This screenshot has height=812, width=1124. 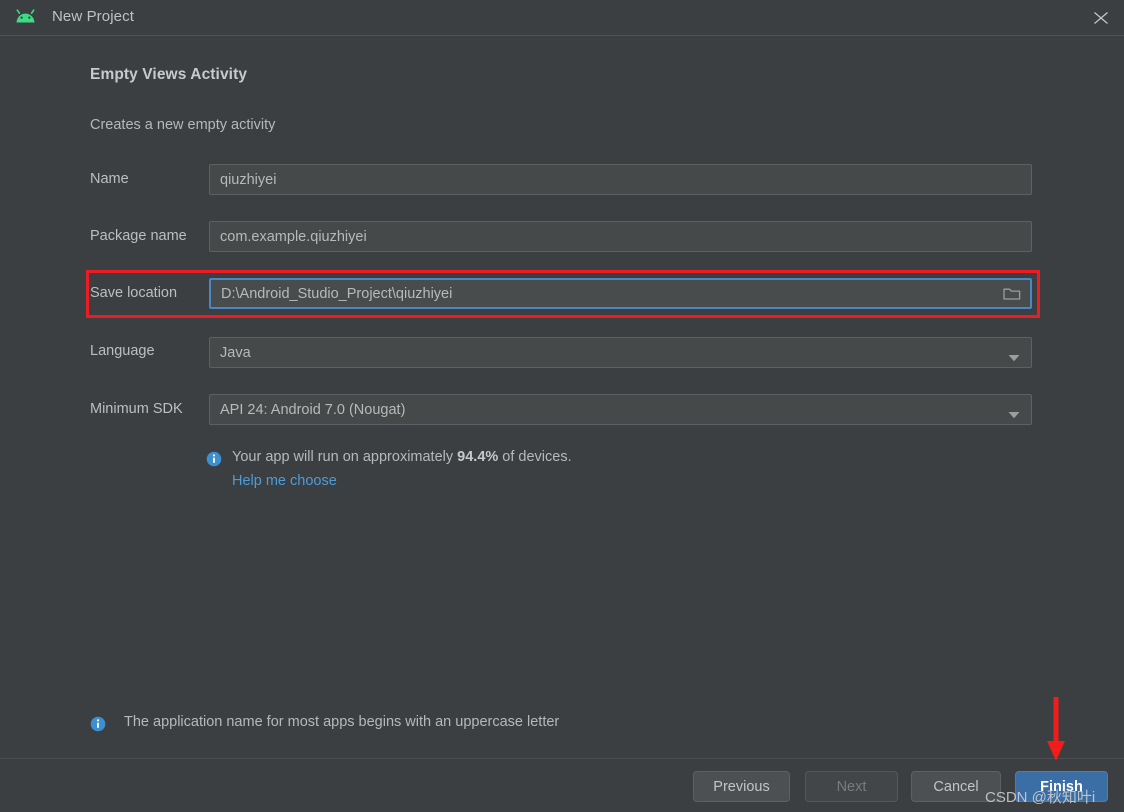 I want to click on coverage-suffix: of devices., so click(x=535, y=457).